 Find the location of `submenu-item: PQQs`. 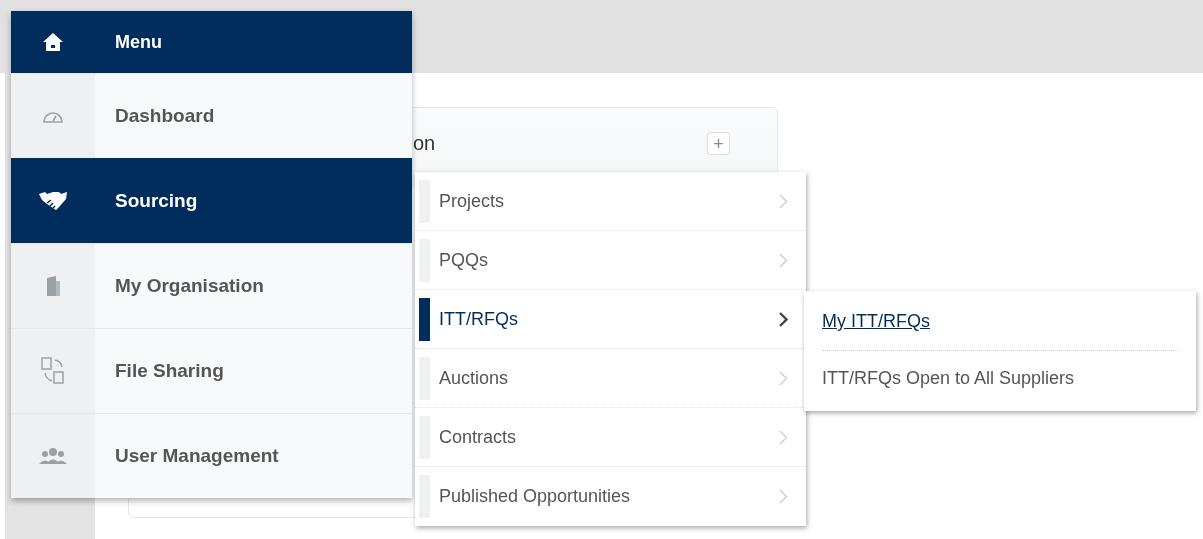

submenu-item: PQQs is located at coordinates (610, 260).